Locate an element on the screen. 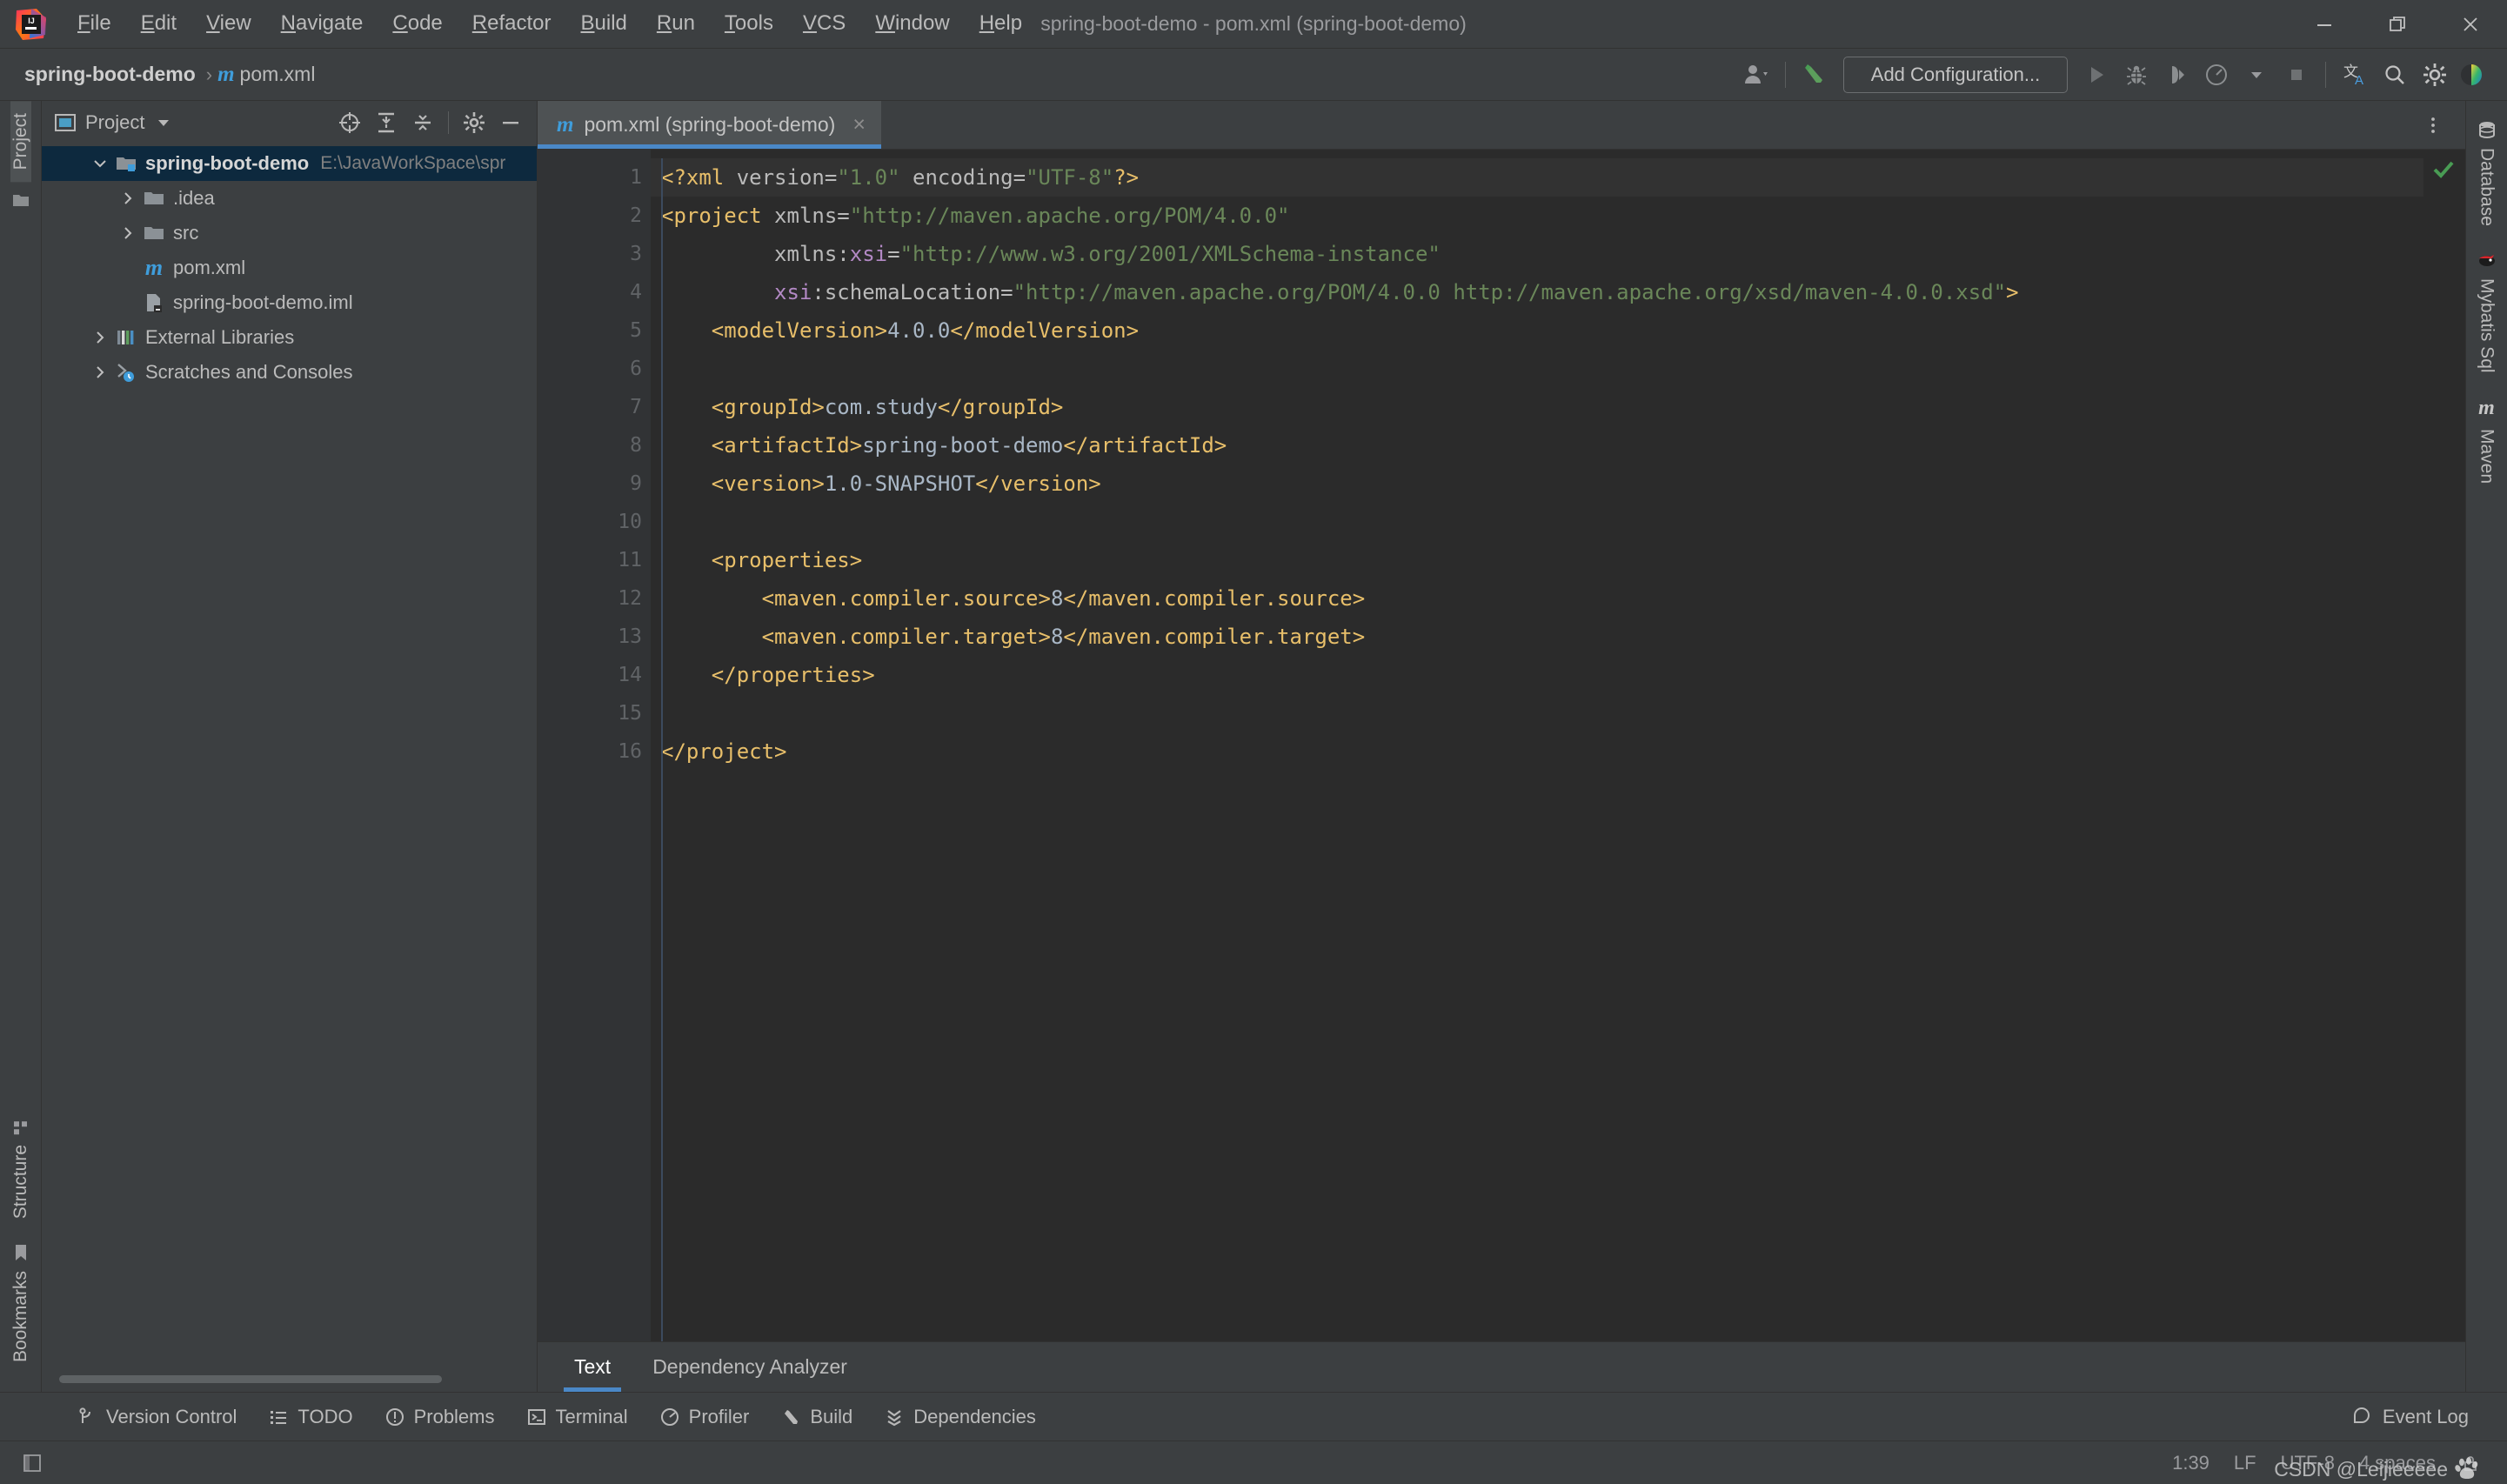 This screenshot has width=2507, height=1484. translate-icon: 文 A is located at coordinates (2355, 75).